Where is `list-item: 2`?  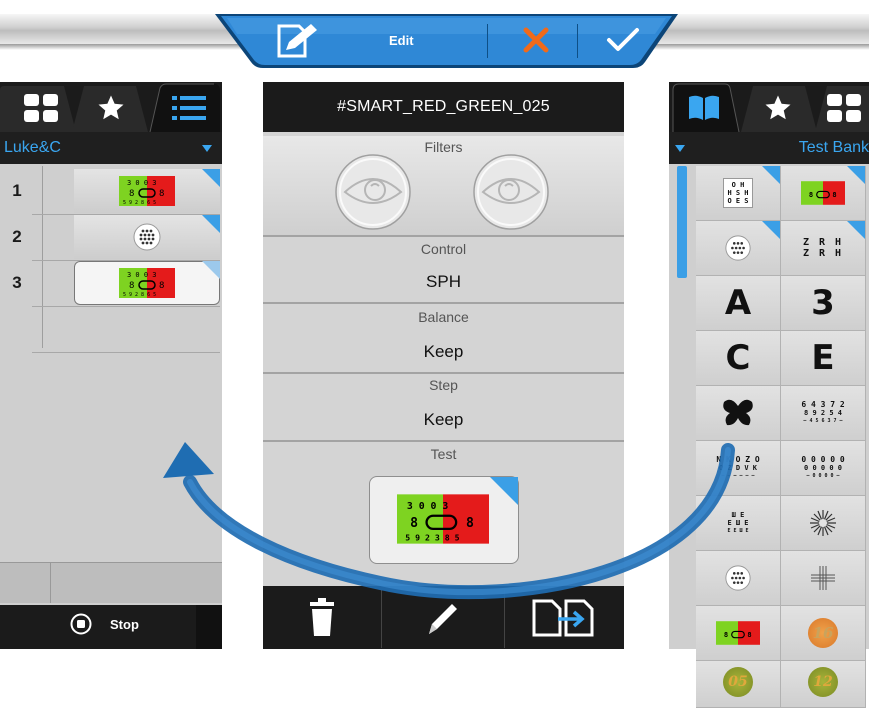 list-item: 2 is located at coordinates (116, 237).